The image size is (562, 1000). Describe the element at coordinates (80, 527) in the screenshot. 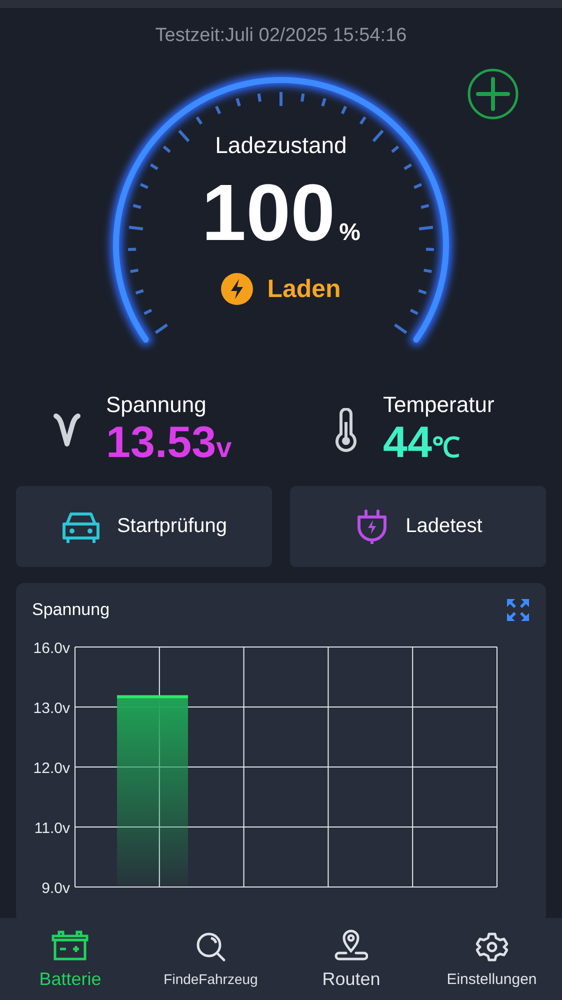

I see `car-icon` at that location.